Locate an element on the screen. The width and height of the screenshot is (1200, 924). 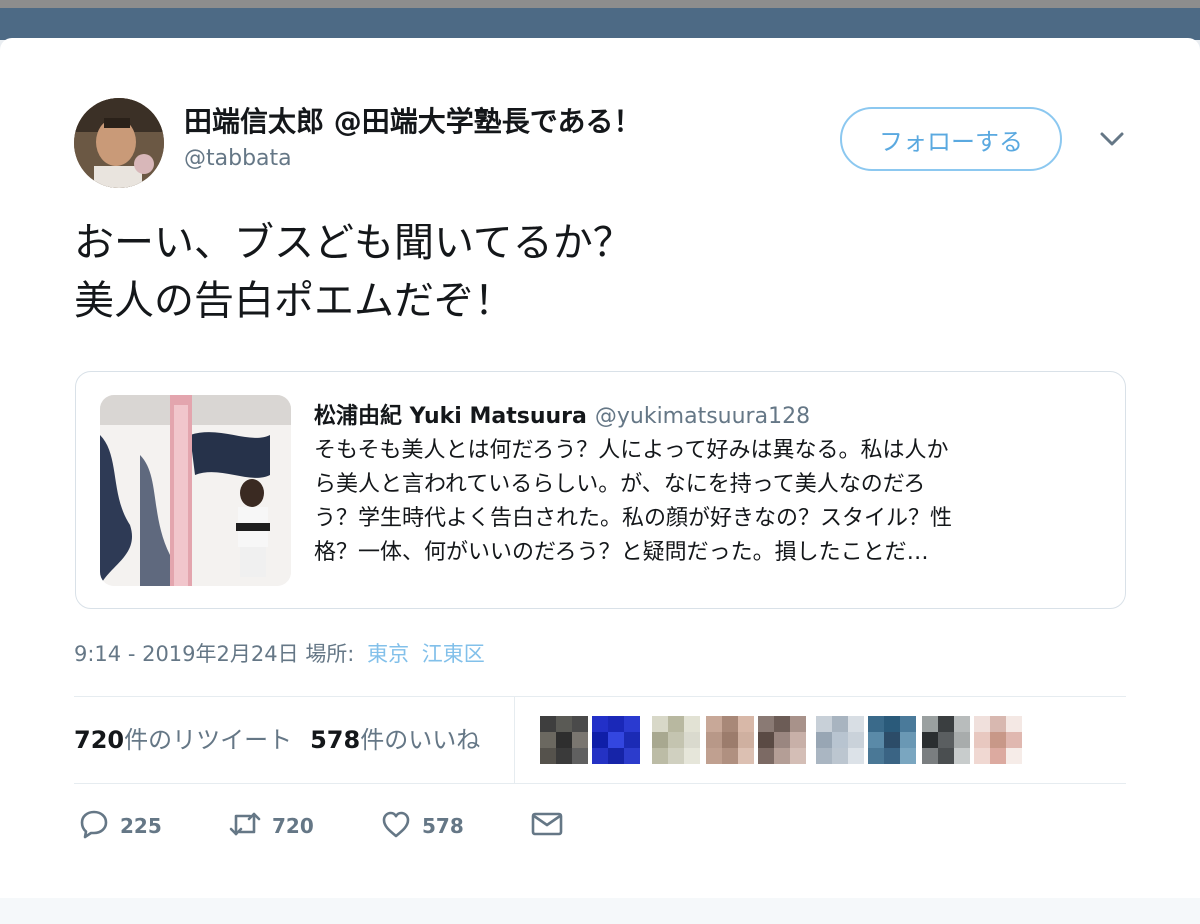
retweet-stat: 720件のリツイート is located at coordinates (183, 740).